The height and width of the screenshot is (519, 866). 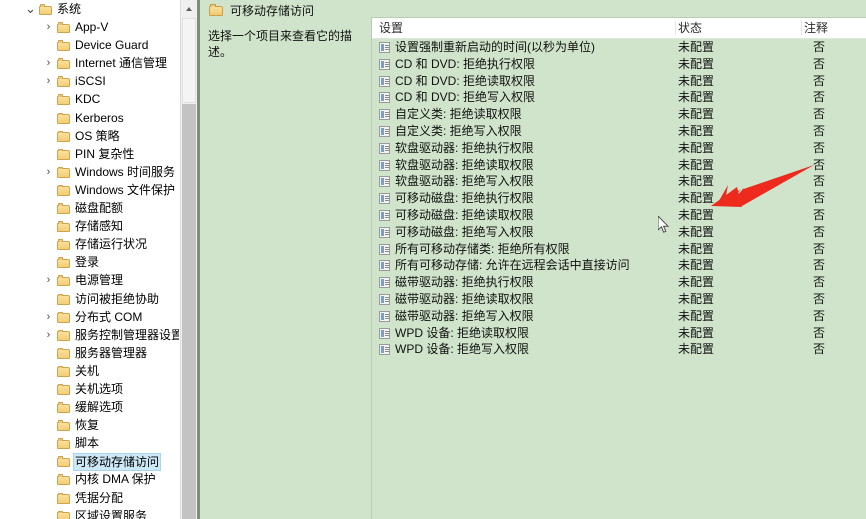 What do you see at coordinates (198, 259) in the screenshot?
I see `pane-divider` at bounding box center [198, 259].